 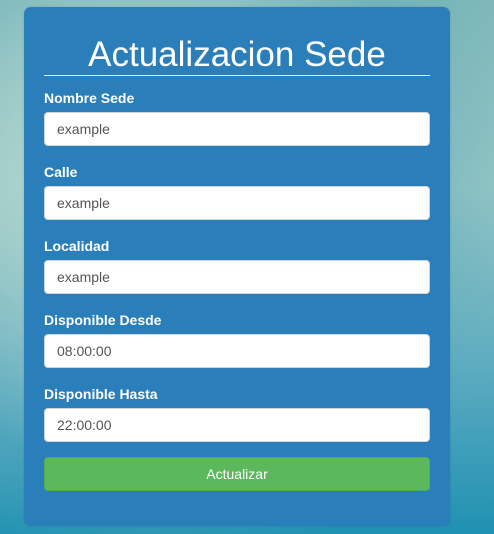 I want to click on calle-label: Calle, so click(x=61, y=172).